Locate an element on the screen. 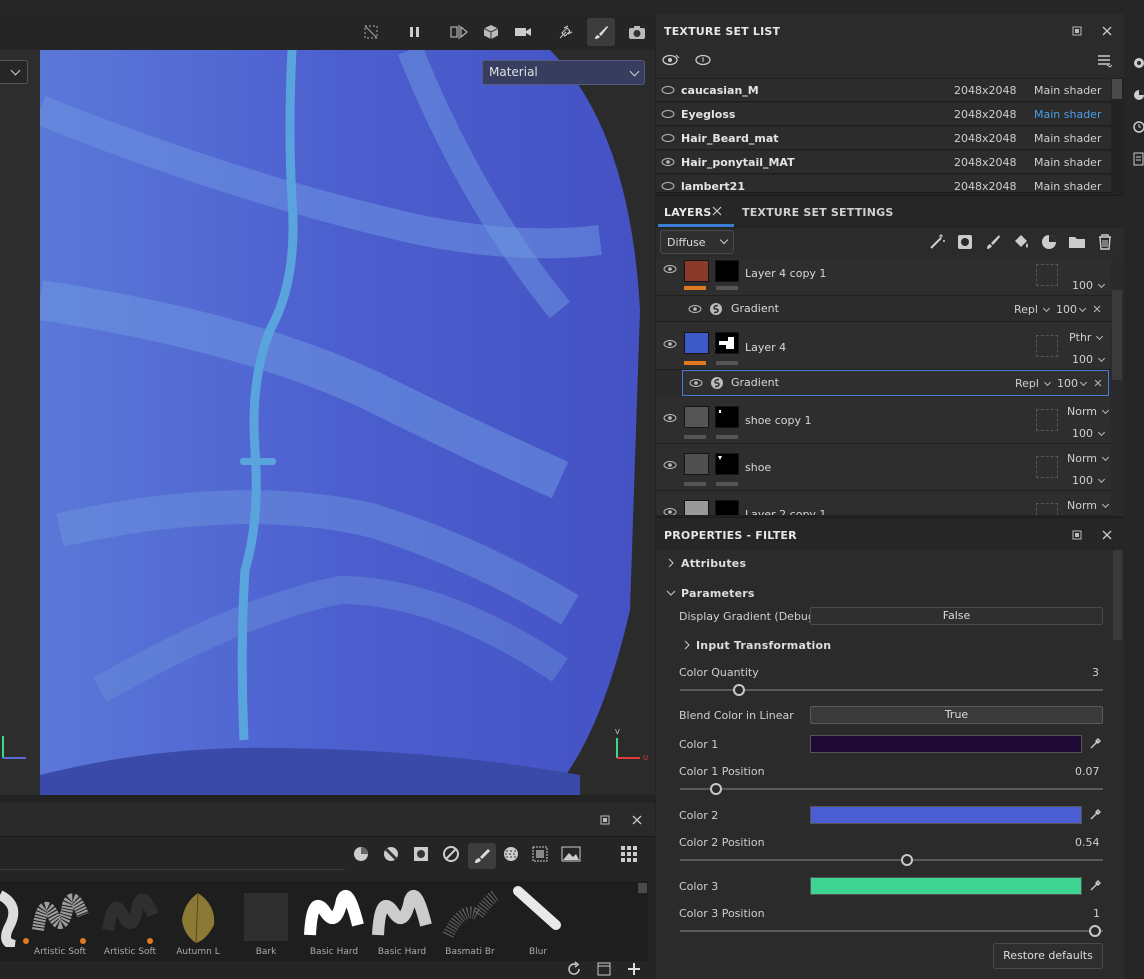 This screenshot has height=979, width=1144. color3-swatch is located at coordinates (946, 886).